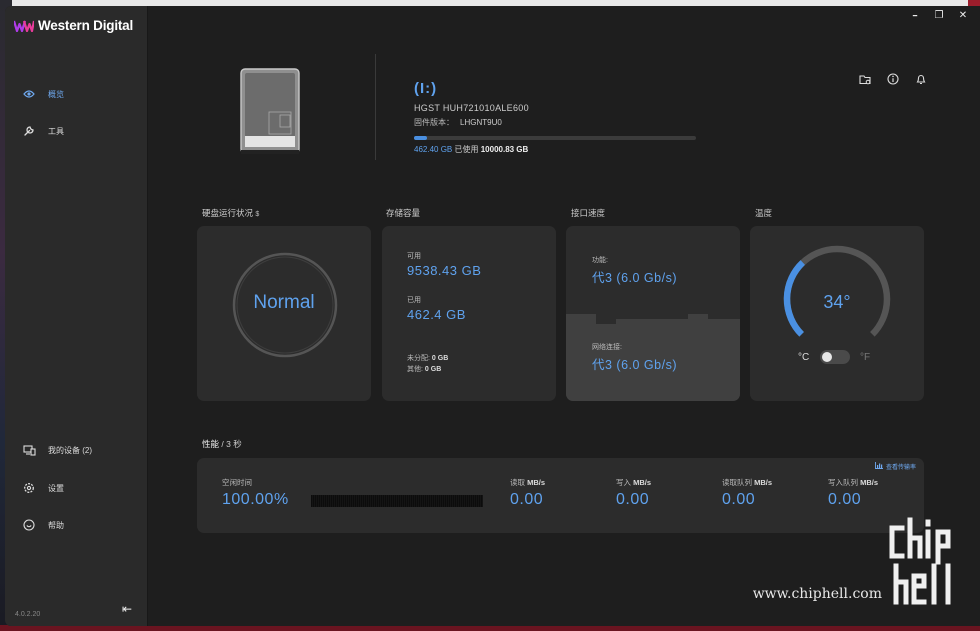  Describe the element at coordinates (466, 149) in the screenshot. I see `used-suffix: 已使用` at that location.